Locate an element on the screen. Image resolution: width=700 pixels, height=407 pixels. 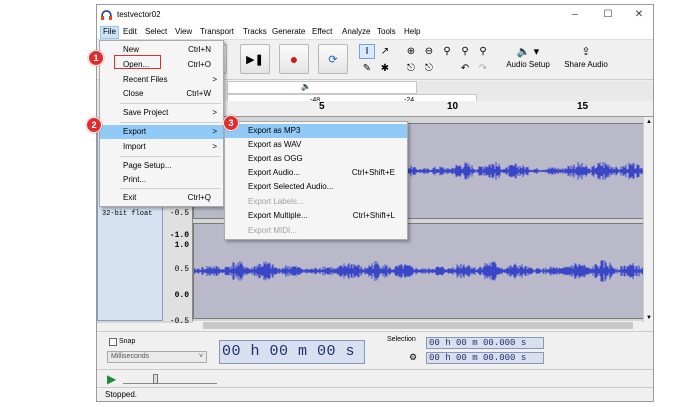
timeline-tick-15: 15 is located at coordinates (583, 106).